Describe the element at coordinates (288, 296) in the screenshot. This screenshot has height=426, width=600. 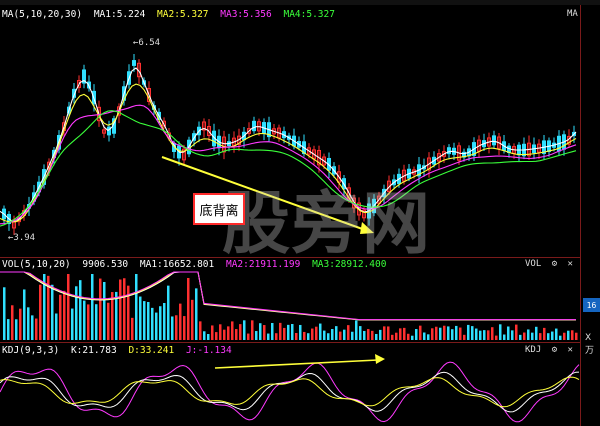
I see `vol-ma2-line` at that location.